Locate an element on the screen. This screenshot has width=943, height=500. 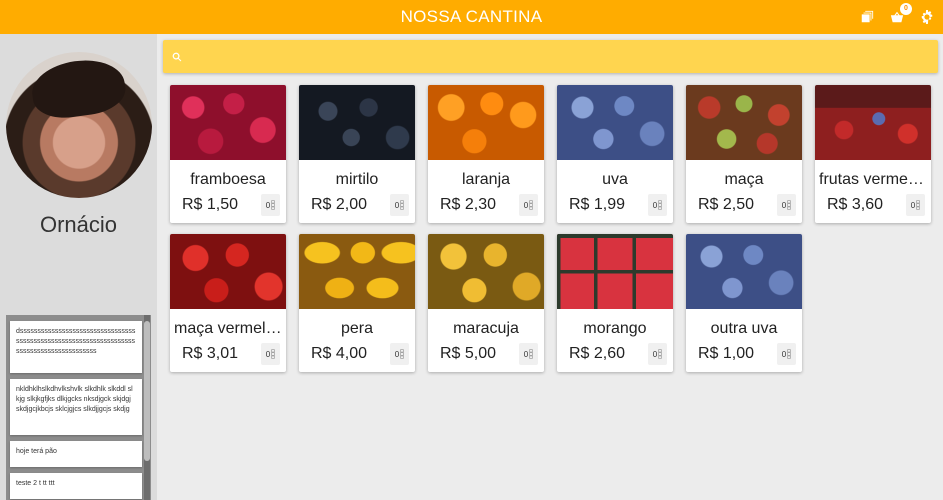
product-name: uva is located at coordinates (615, 179).